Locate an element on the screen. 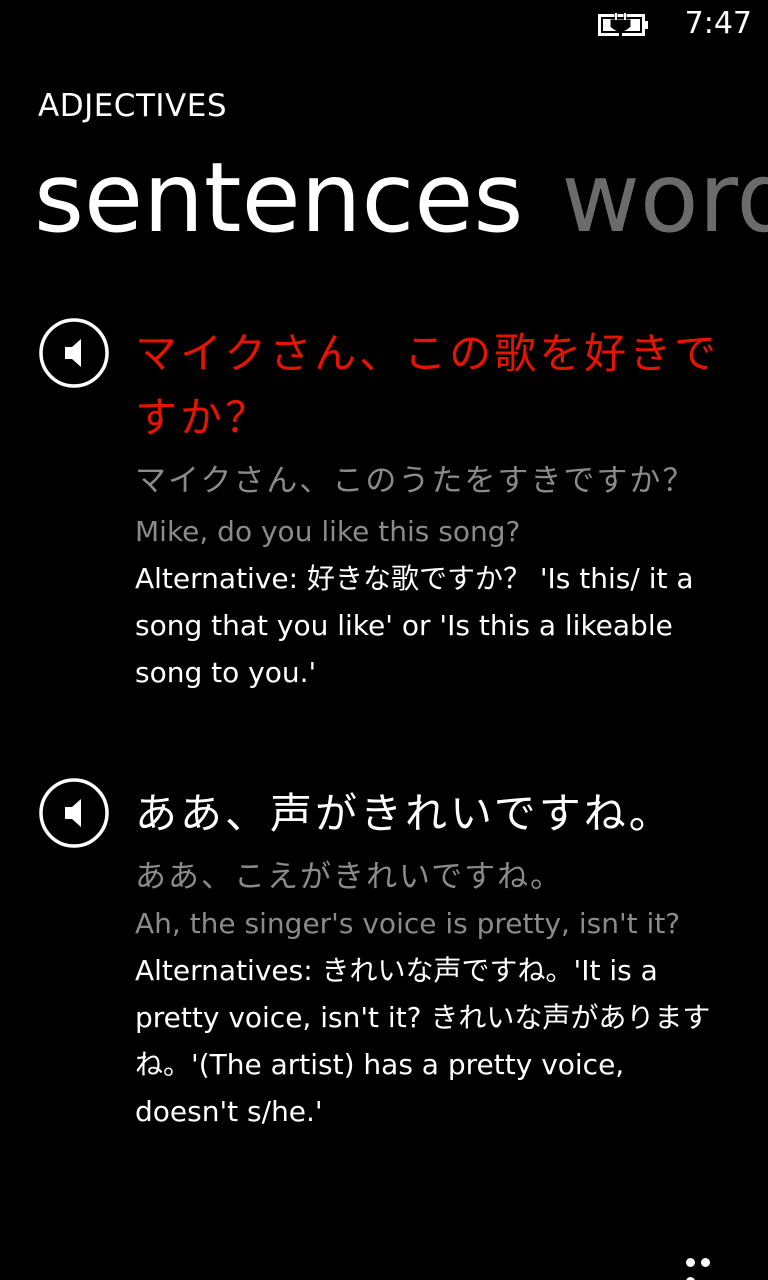  tab-sentences: sentences is located at coordinates (278, 198).